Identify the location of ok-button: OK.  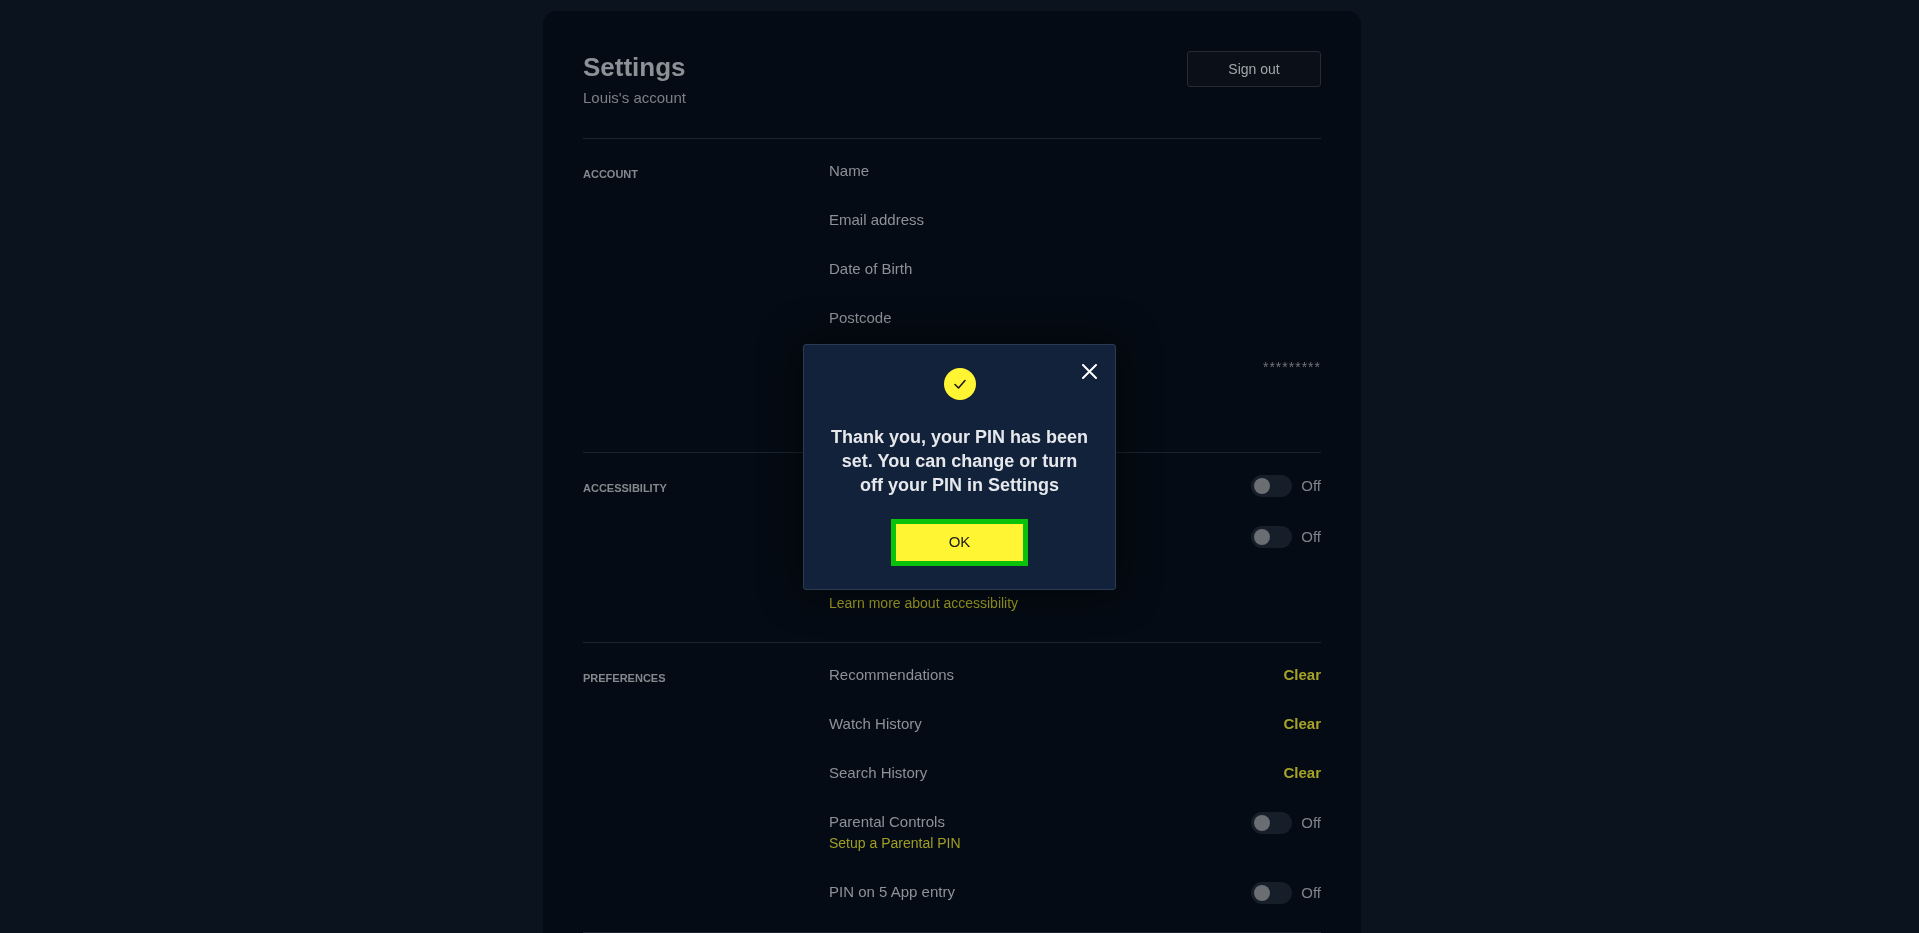
(959, 542).